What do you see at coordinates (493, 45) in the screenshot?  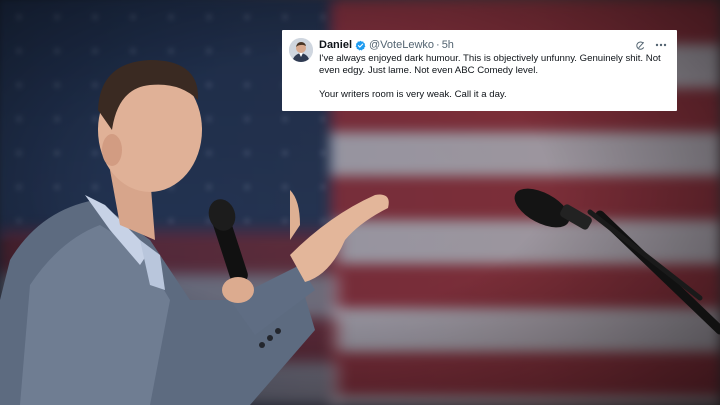 I see `tweet-header: Daniel @VoteLewko · 5h` at bounding box center [493, 45].